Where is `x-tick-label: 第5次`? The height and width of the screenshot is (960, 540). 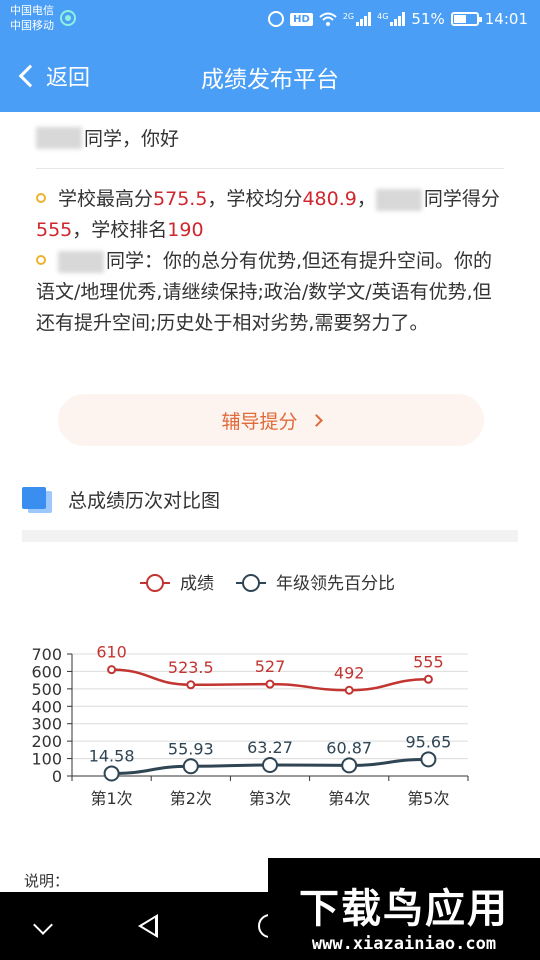 x-tick-label: 第5次 is located at coordinates (428, 798).